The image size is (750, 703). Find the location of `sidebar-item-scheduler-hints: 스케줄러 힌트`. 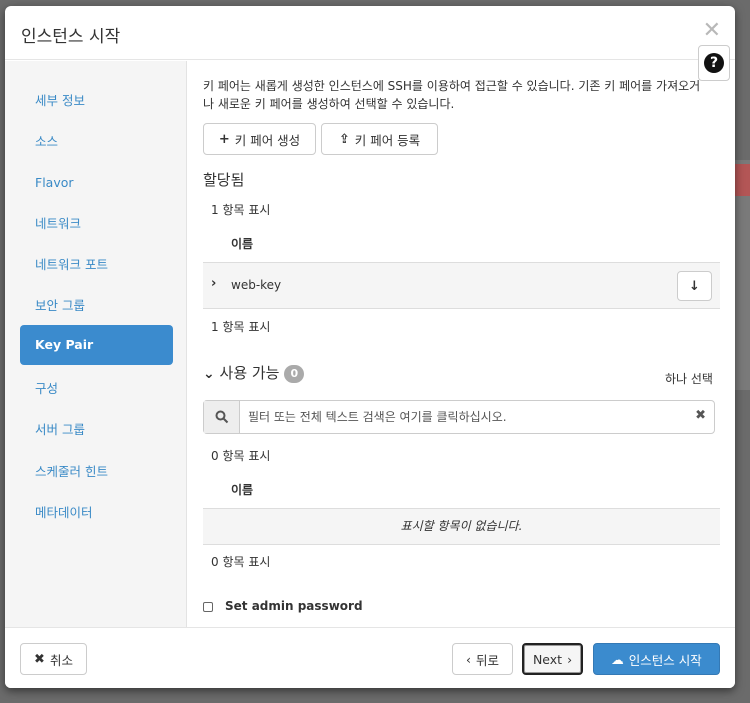

sidebar-item-scheduler-hints: 스케줄러 힌트 is located at coordinates (96, 472).